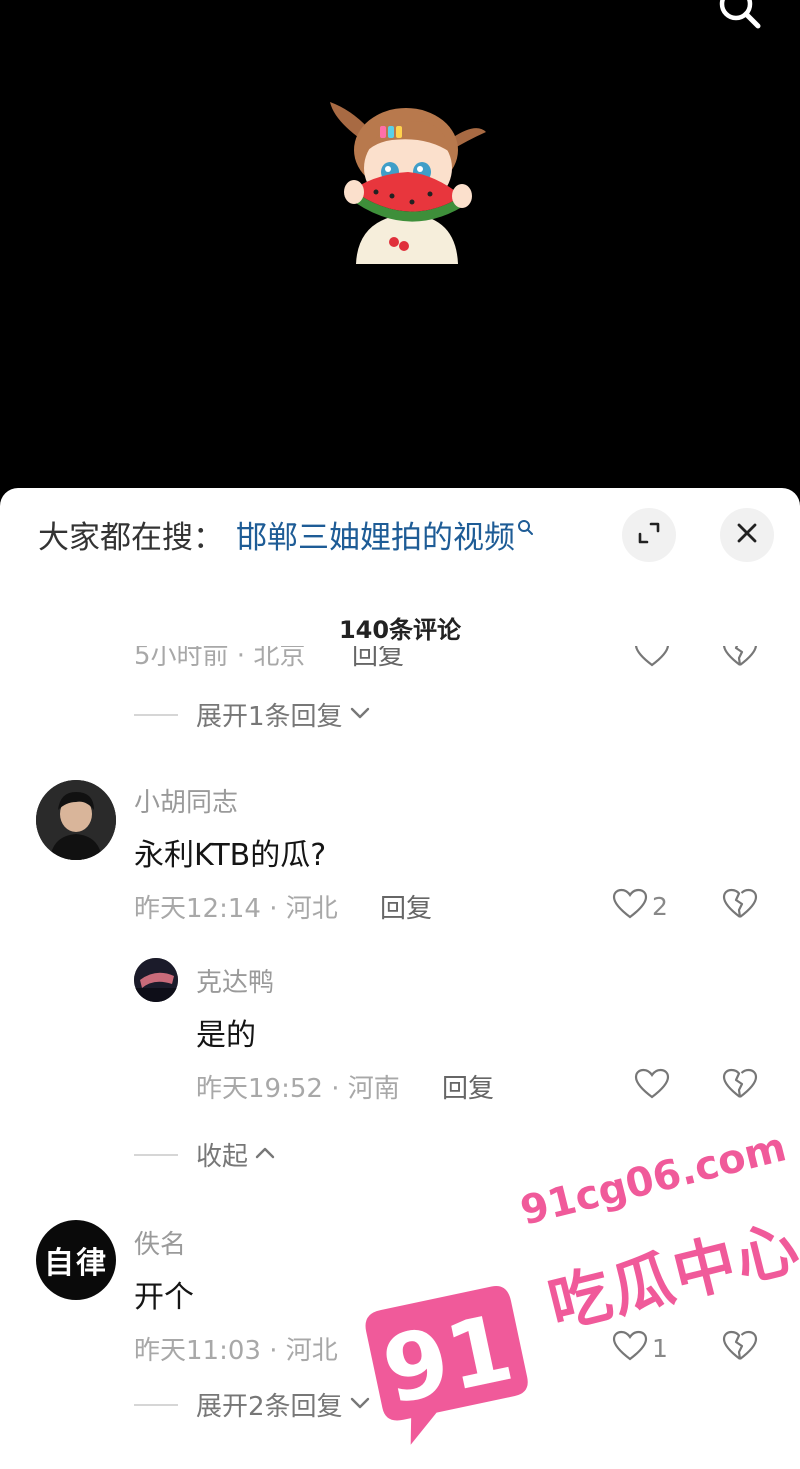 Image resolution: width=800 pixels, height=1469 pixels. I want to click on username: 小胡同志, so click(186, 800).